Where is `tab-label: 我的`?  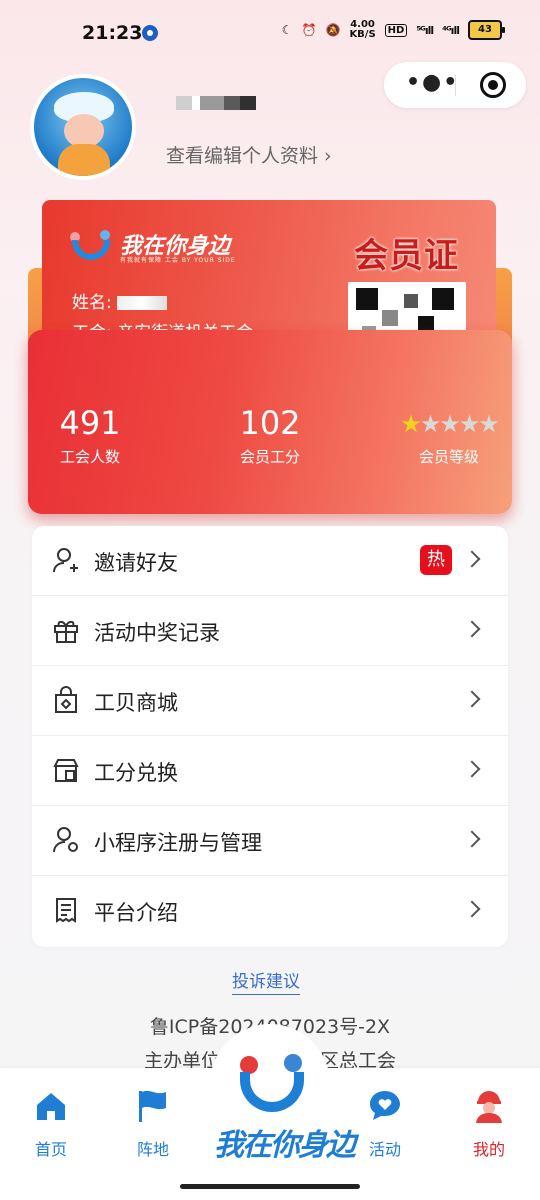
tab-label: 我的 is located at coordinates (488, 1149).